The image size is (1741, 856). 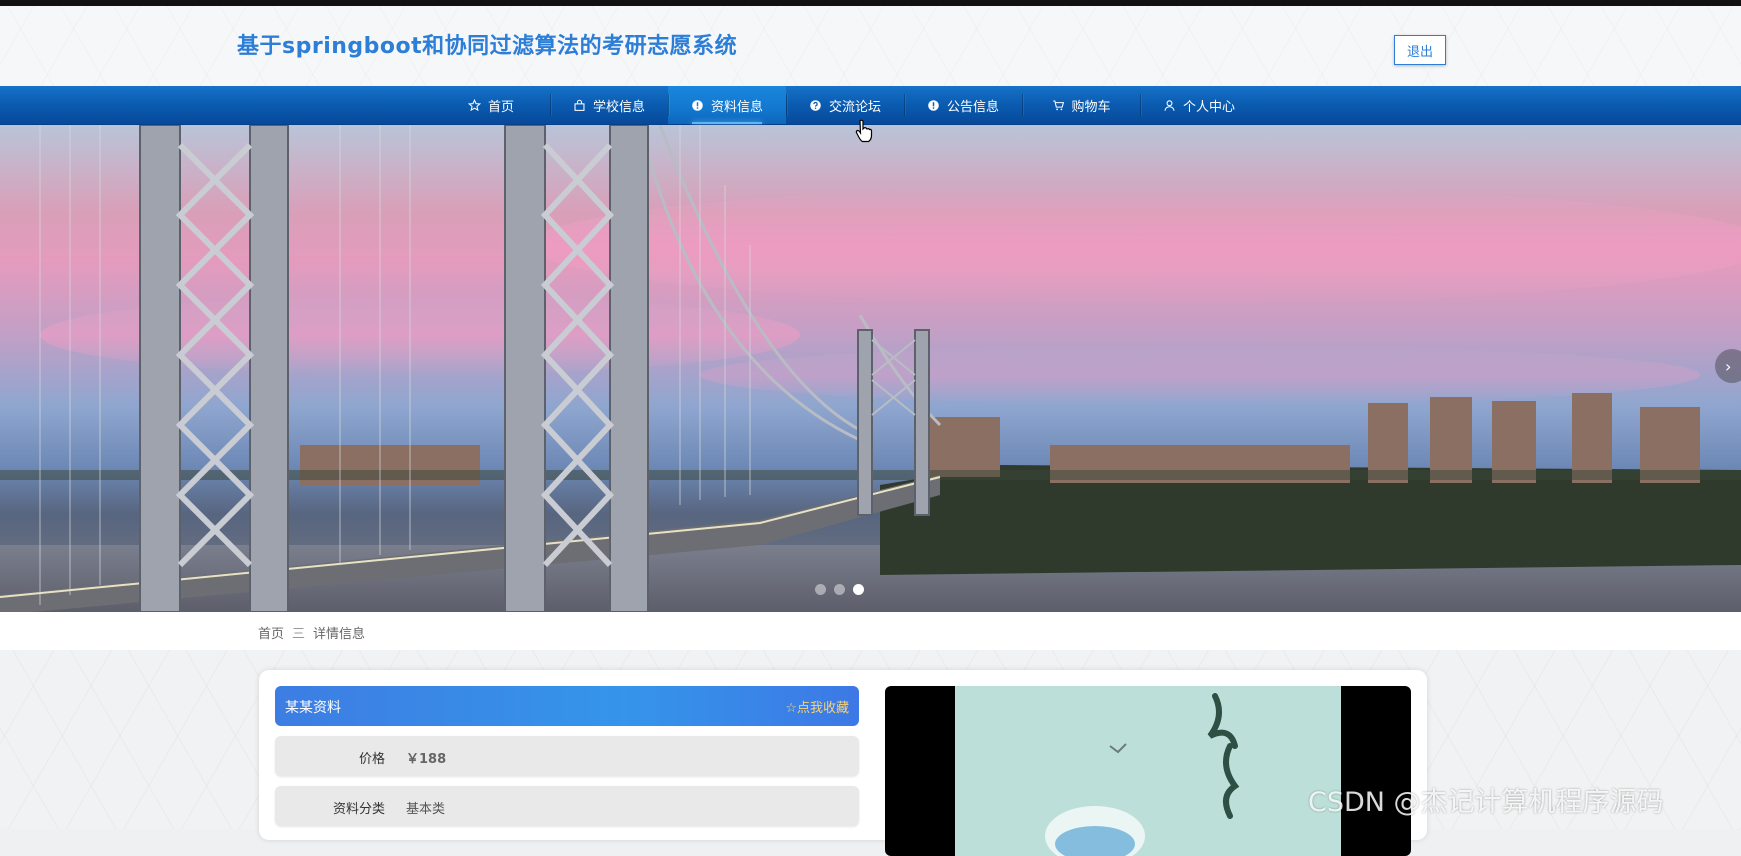 I want to click on nav-item-cart: 购物车, so click(x=1081, y=105).